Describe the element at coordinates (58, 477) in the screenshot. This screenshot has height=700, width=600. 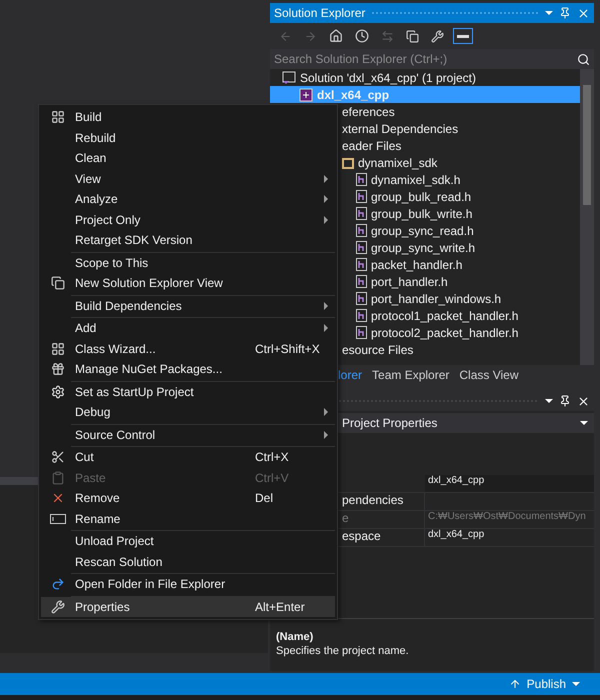
I see `paste-icon` at that location.